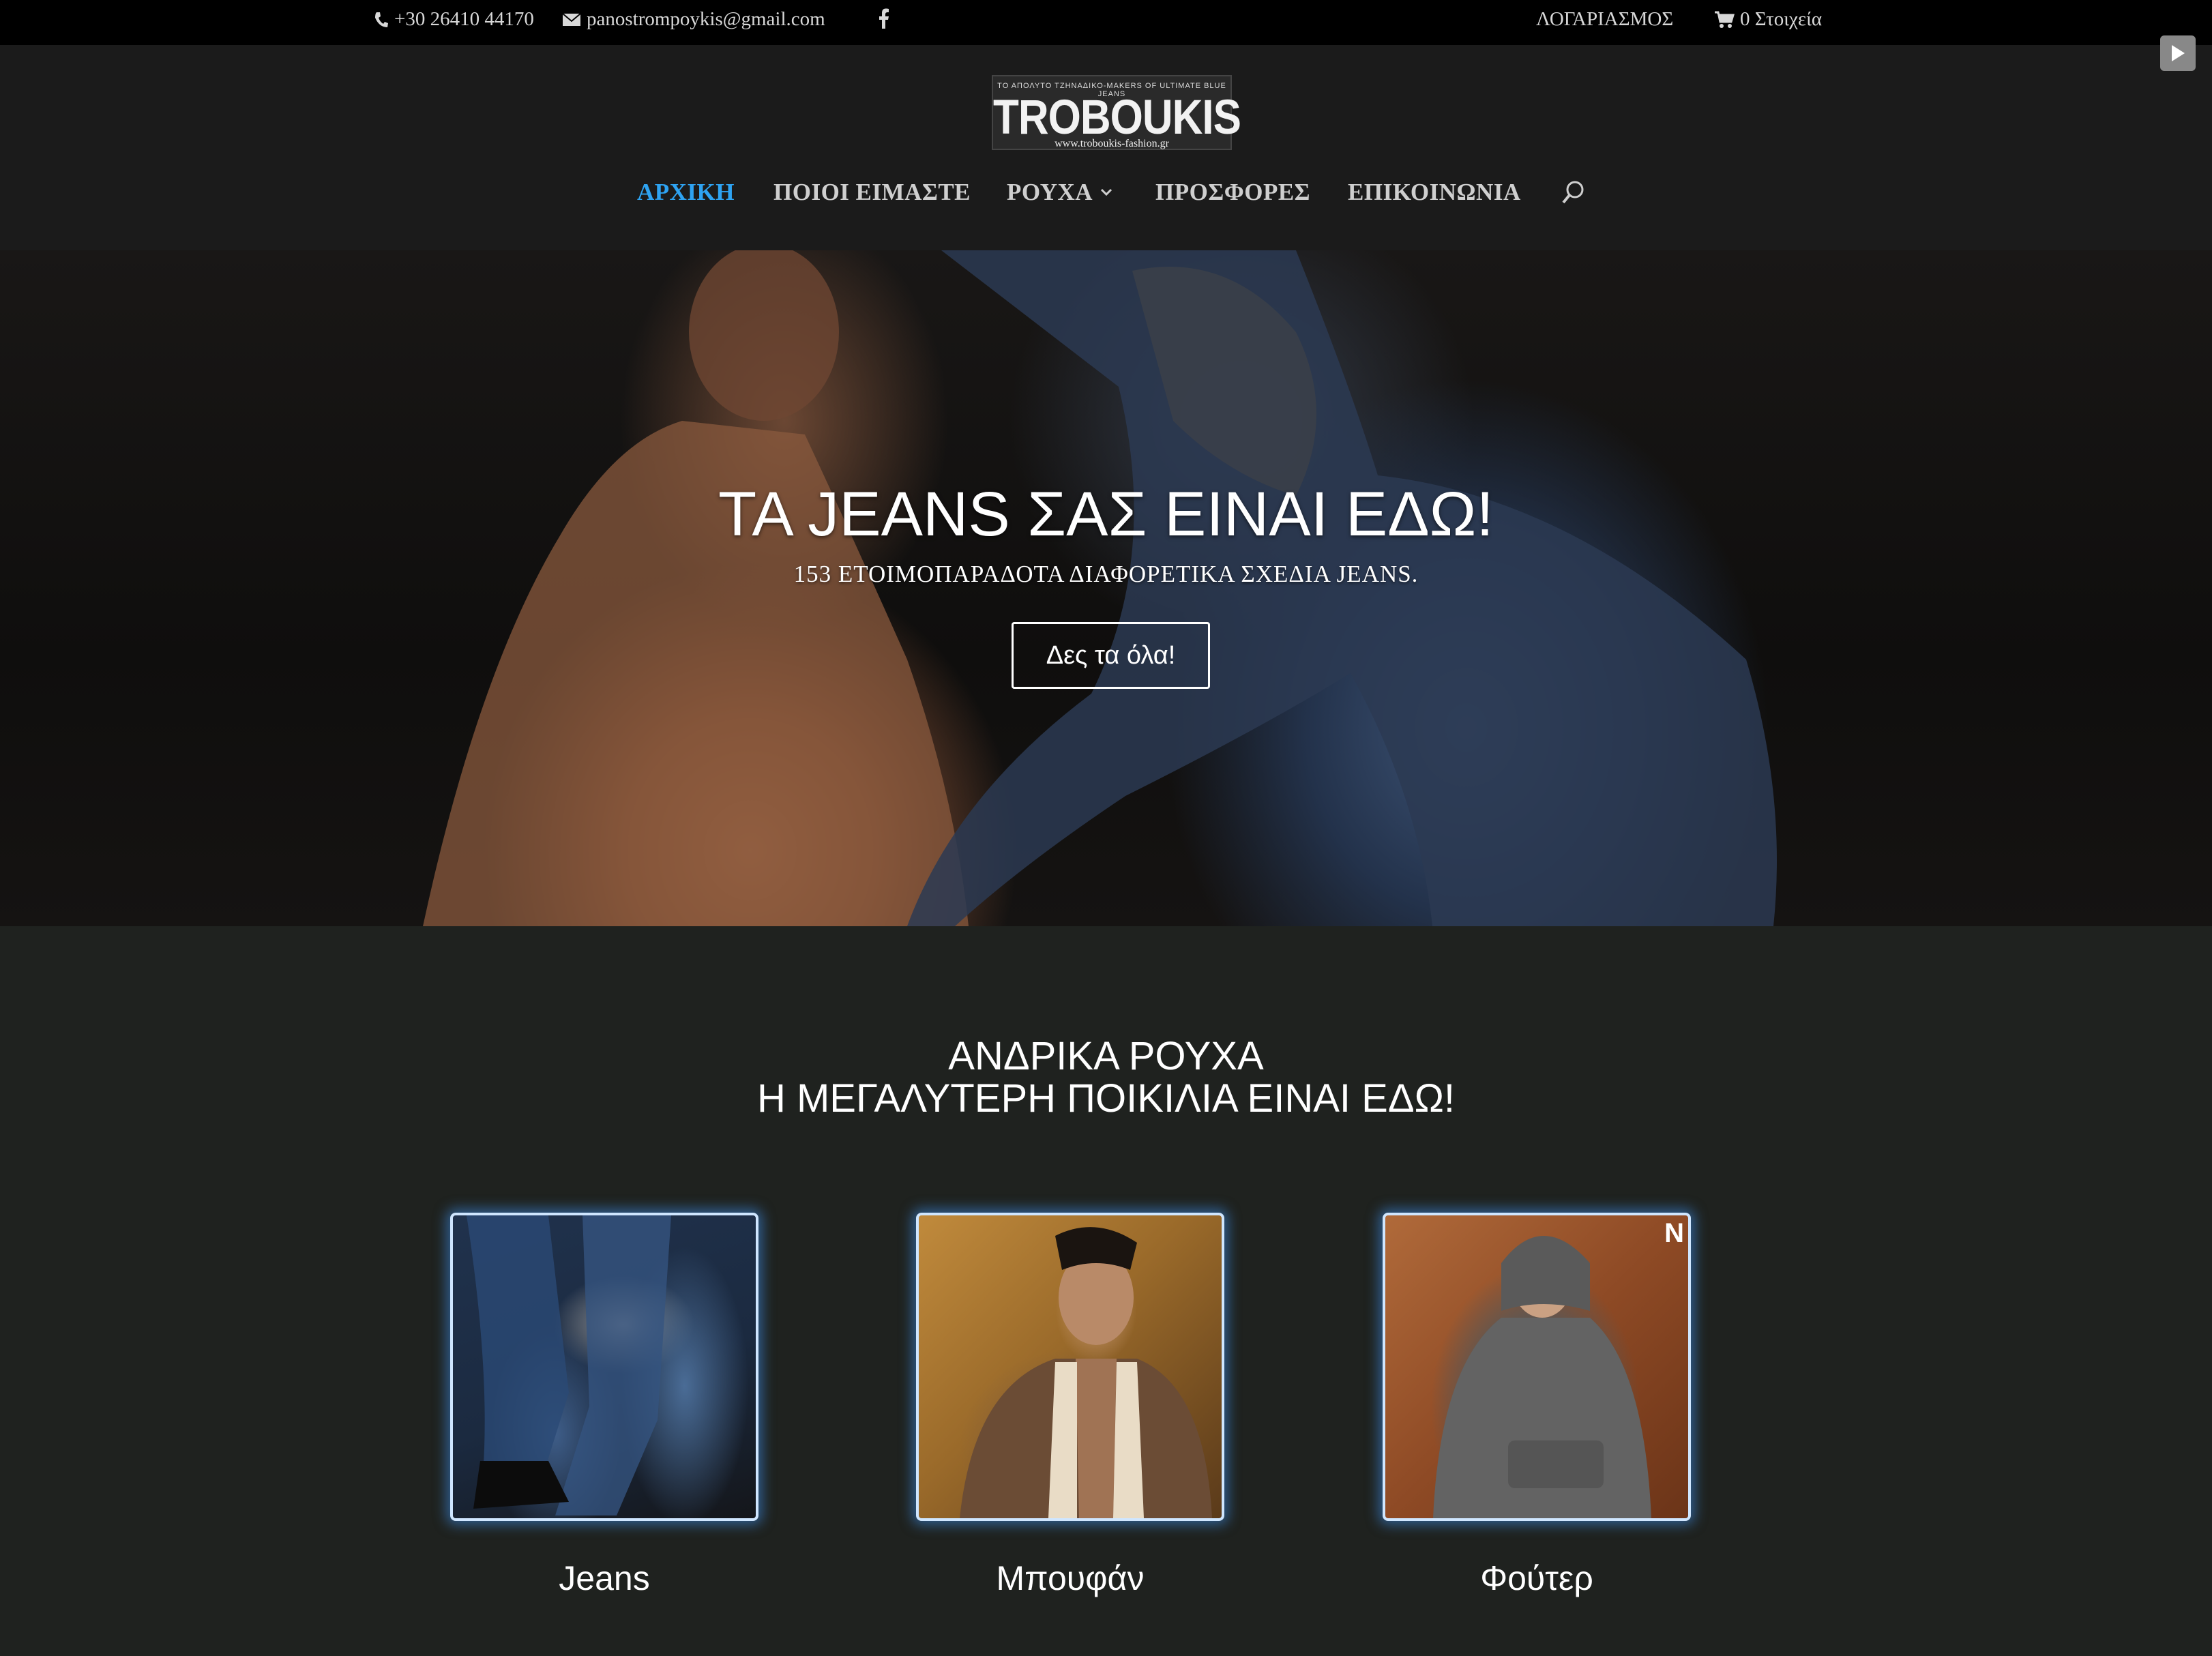 This screenshot has width=2212, height=1656. What do you see at coordinates (1111, 655) in the screenshot?
I see `see-all-button: Δες τα όλα!` at bounding box center [1111, 655].